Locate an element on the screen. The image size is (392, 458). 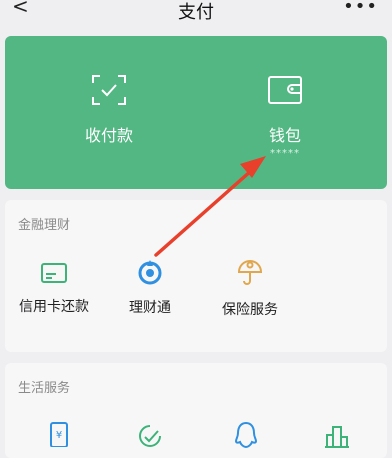
annotation-arrow is located at coordinates (210, 206).